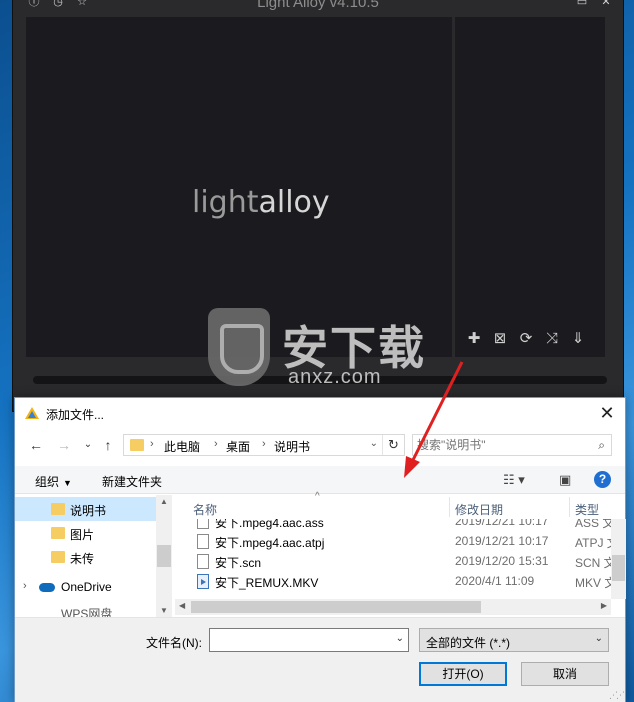  Describe the element at coordinates (565, 674) in the screenshot. I see `cancel-button: 取消` at that location.